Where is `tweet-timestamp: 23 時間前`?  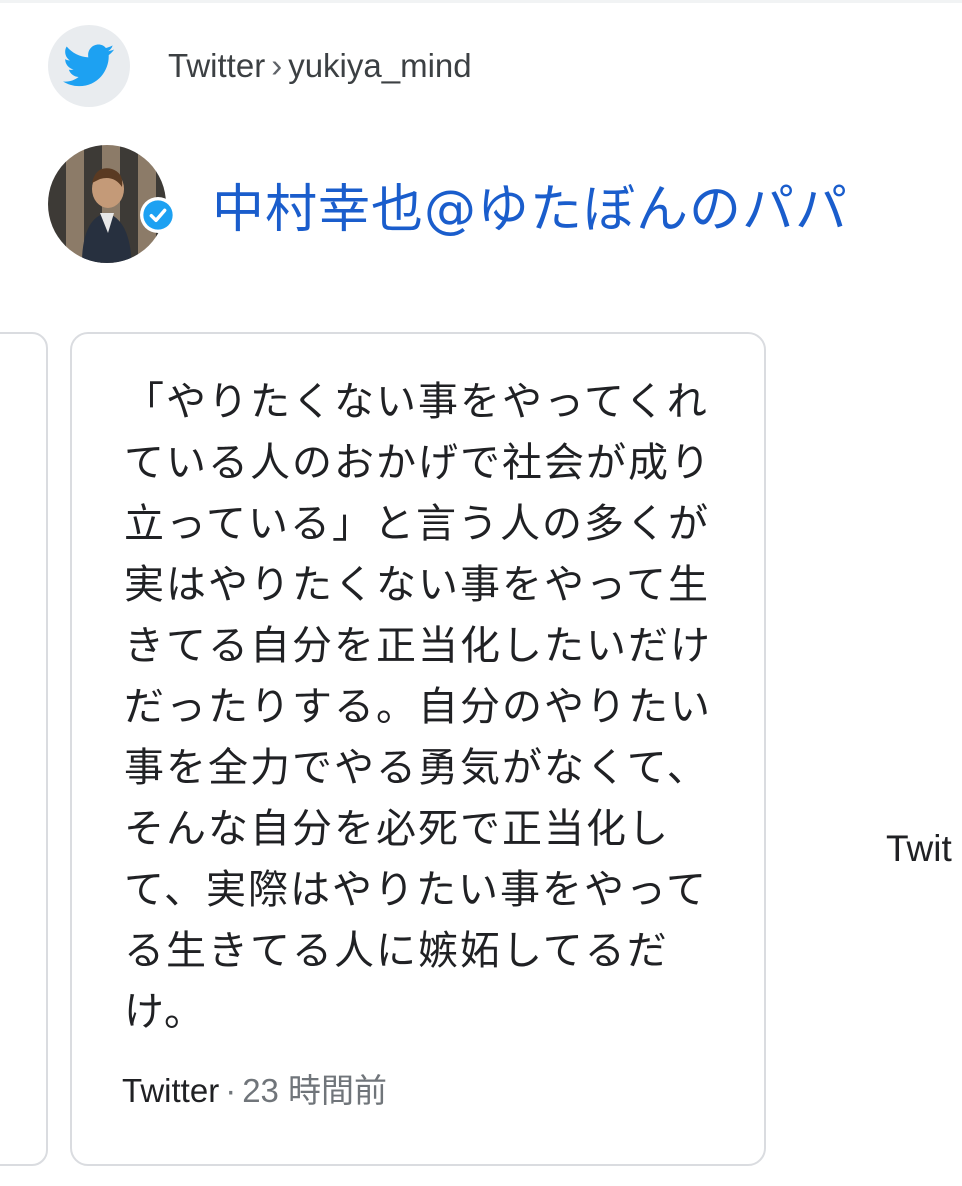 tweet-timestamp: 23 時間前 is located at coordinates (315, 1090).